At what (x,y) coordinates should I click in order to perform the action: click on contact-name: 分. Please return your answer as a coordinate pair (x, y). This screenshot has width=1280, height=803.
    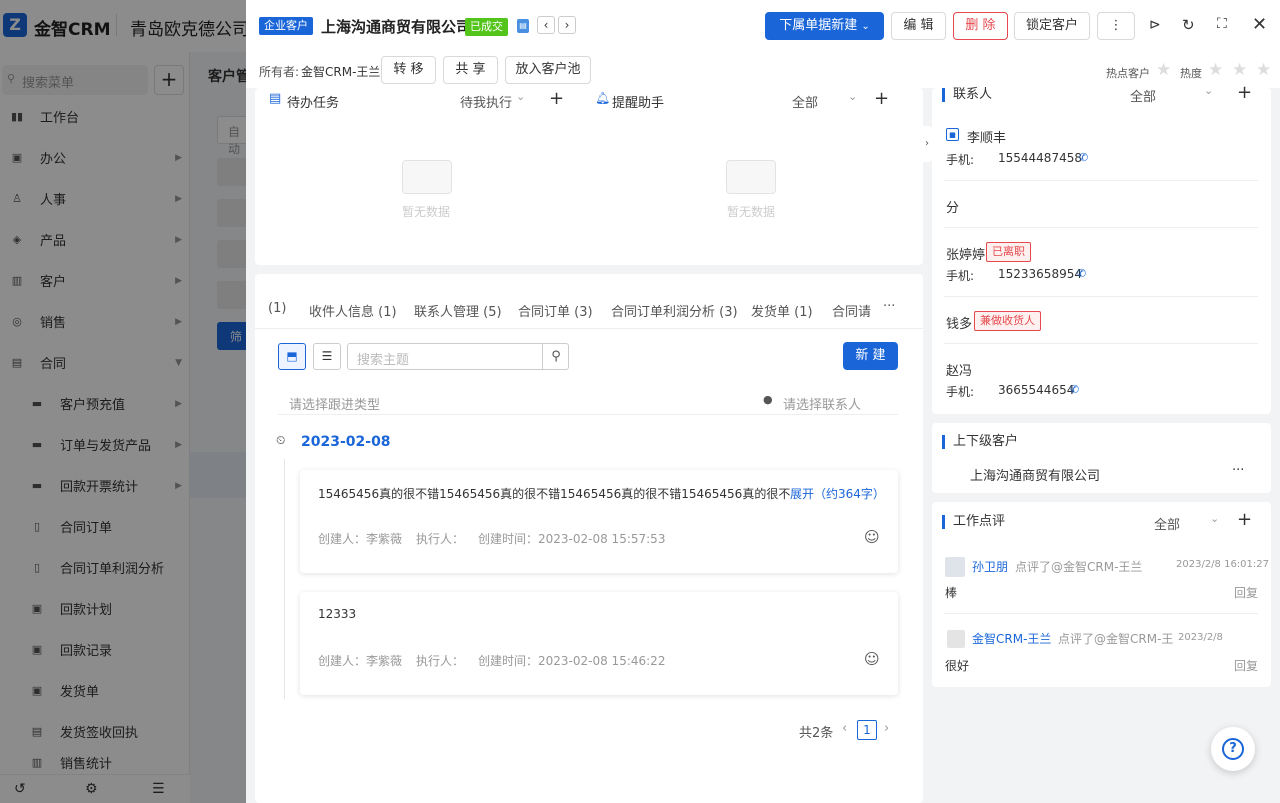
    Looking at the image, I should click on (952, 206).